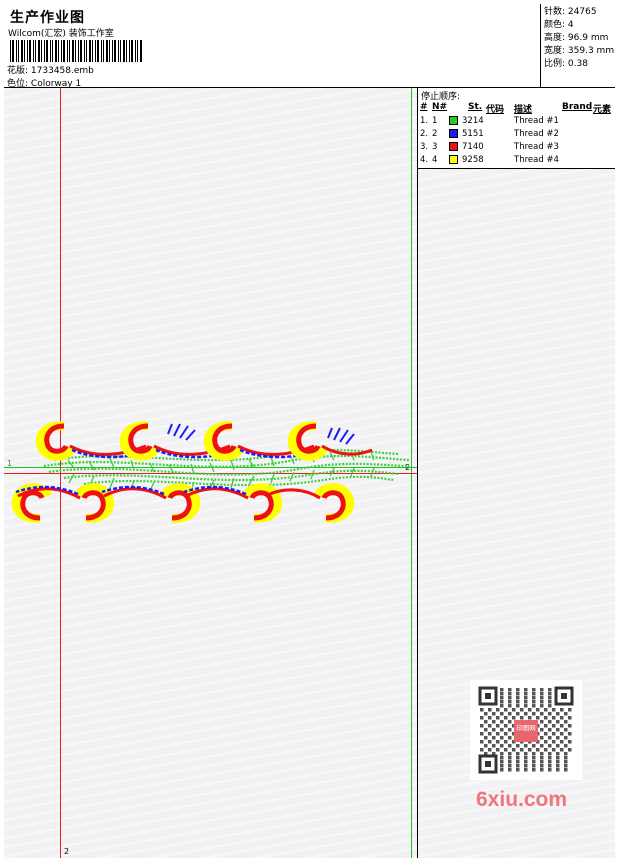  Describe the element at coordinates (204, 441) in the screenshot. I see `top-swirls` at that location.